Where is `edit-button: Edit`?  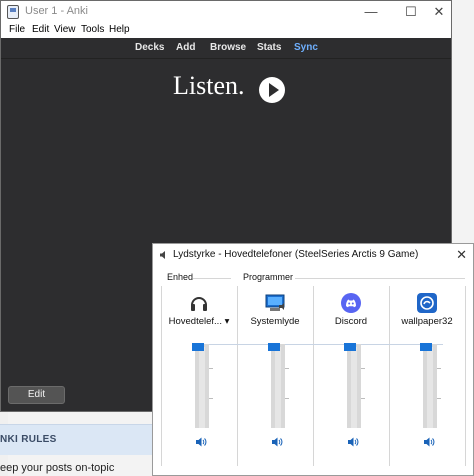
edit-button: Edit is located at coordinates (36, 395).